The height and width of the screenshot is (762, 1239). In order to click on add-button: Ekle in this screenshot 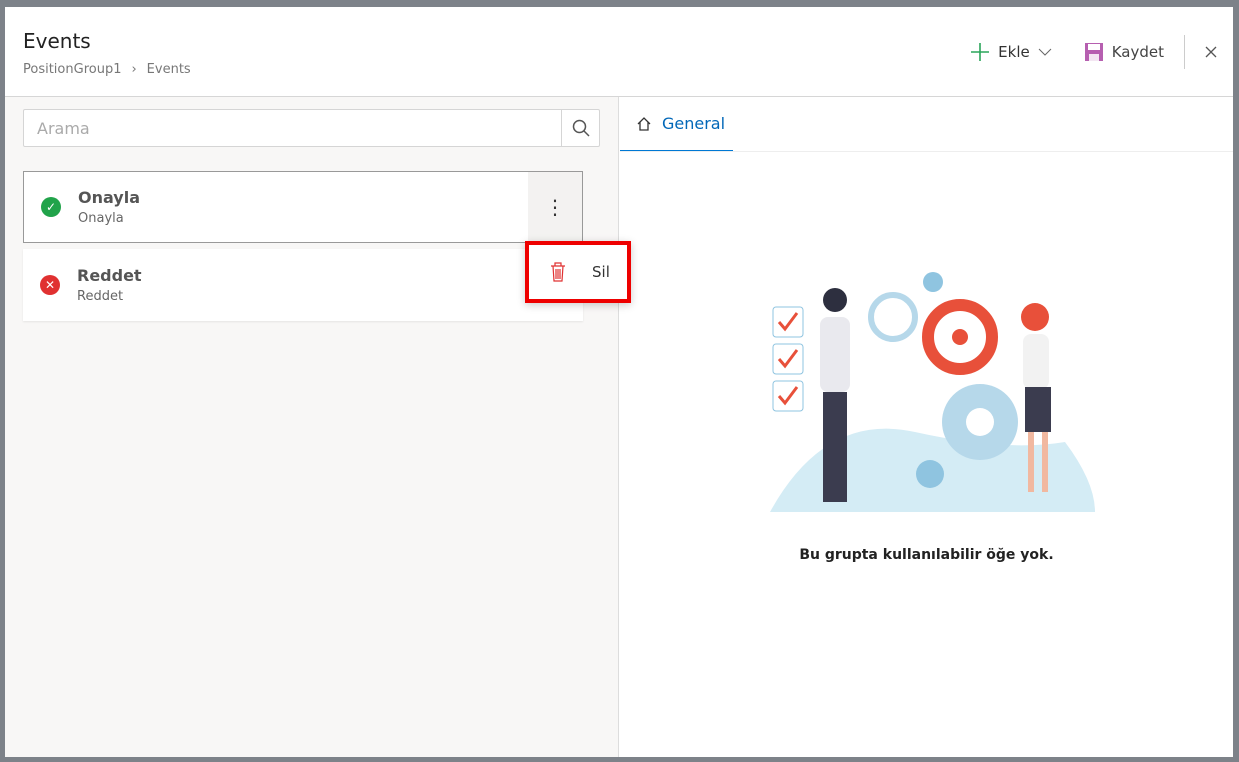, I will do `click(1011, 52)`.